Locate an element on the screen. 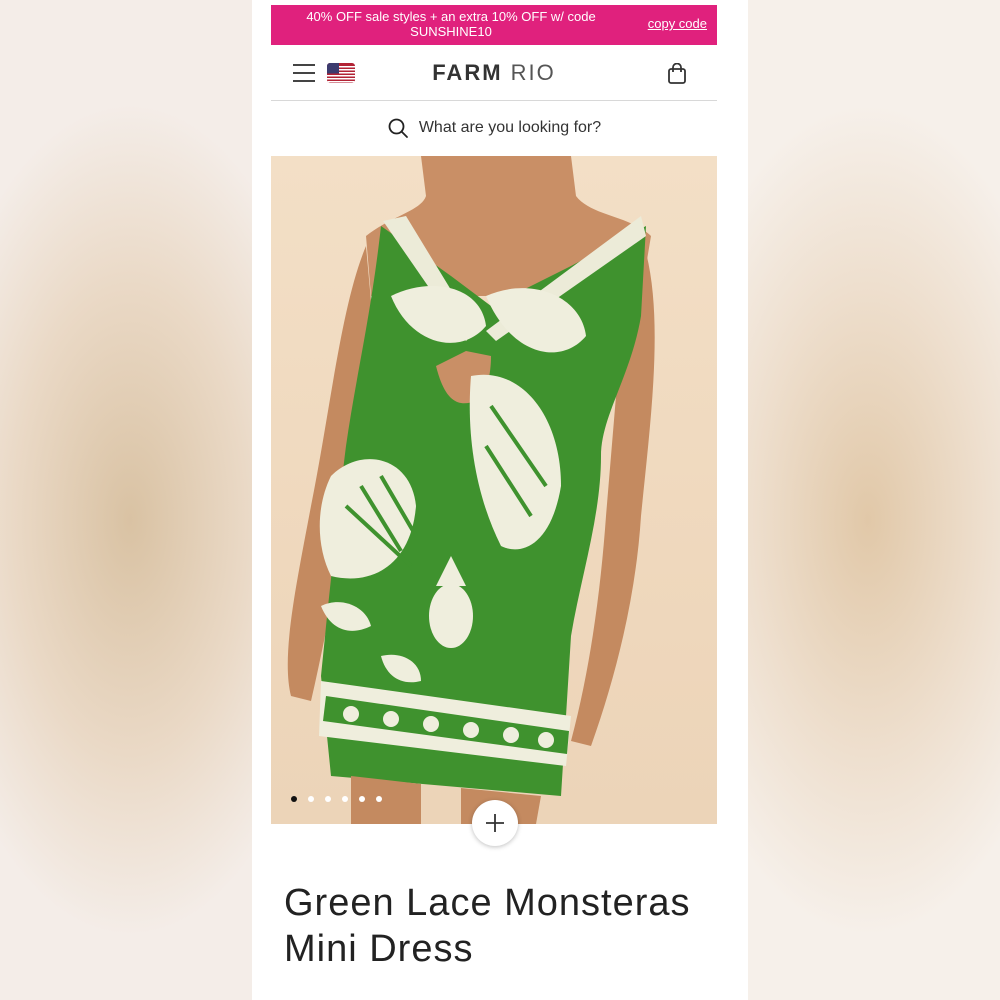 The height and width of the screenshot is (1000, 1000). zoom-plus-button is located at coordinates (495, 823).